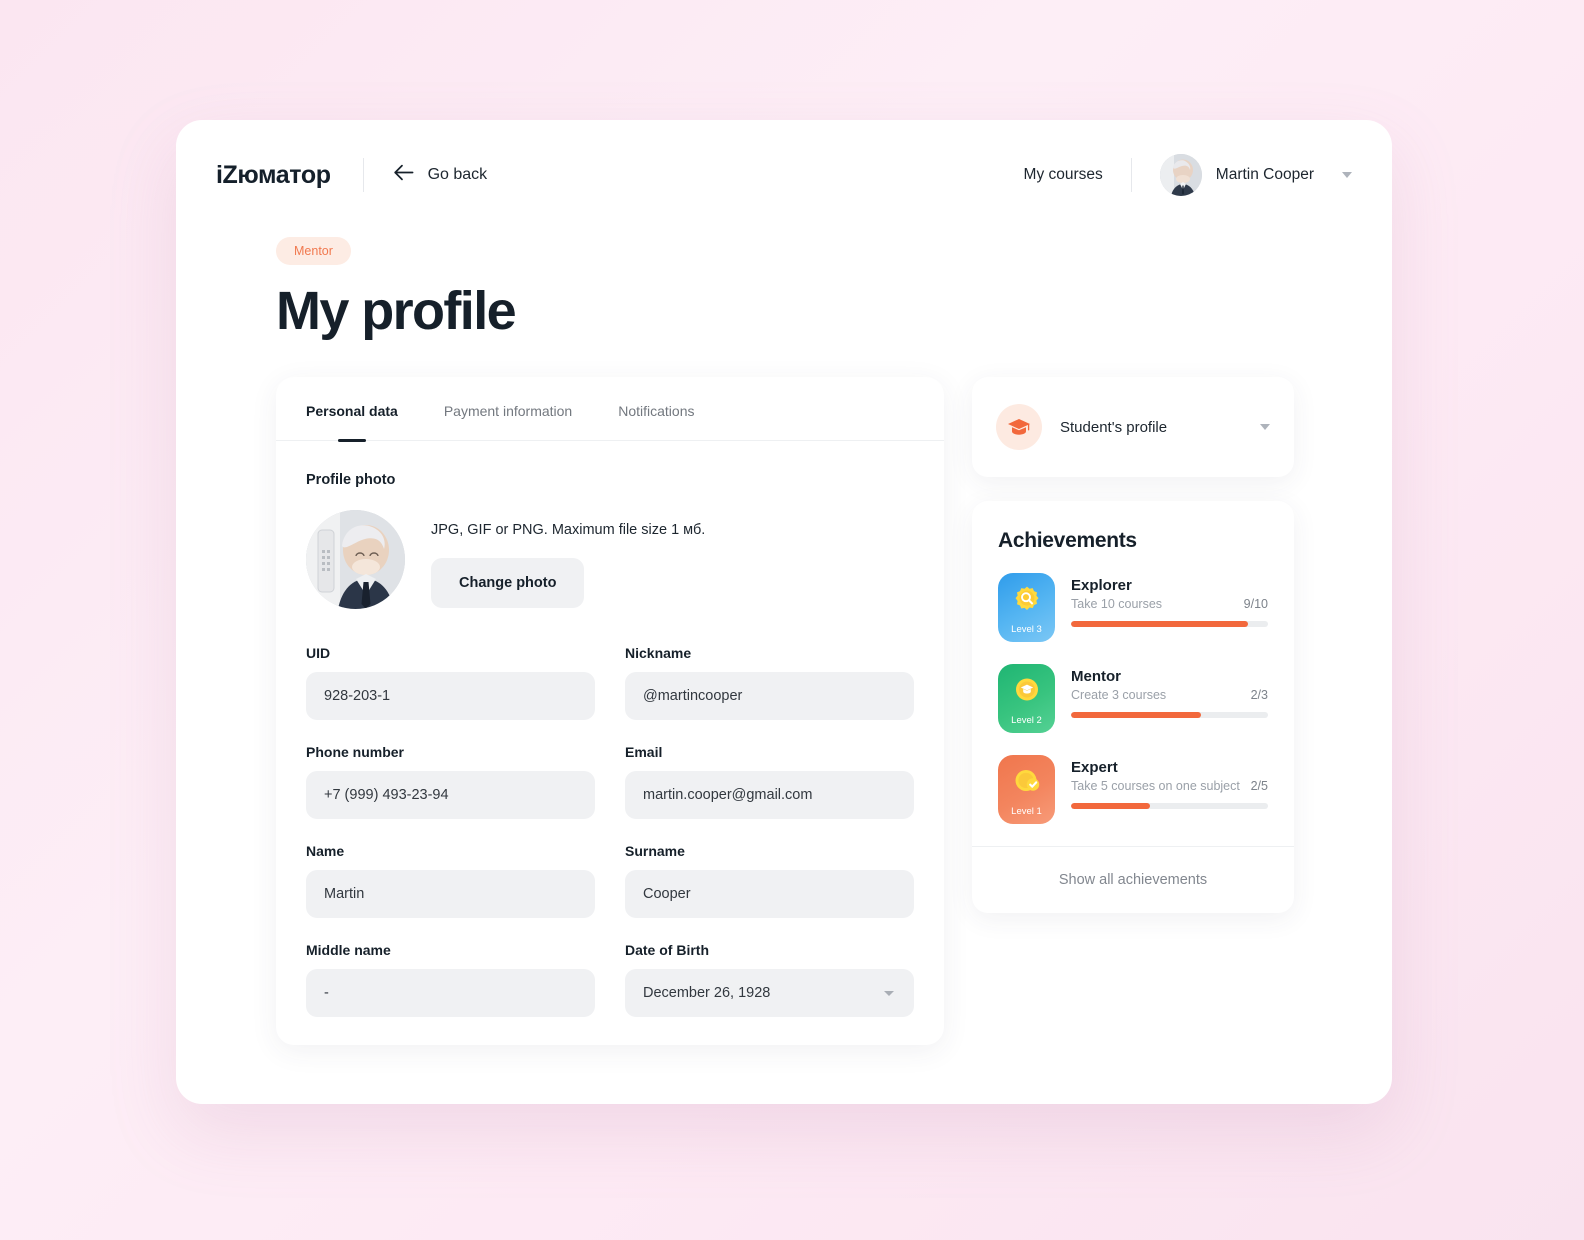 The image size is (1584, 1240). Describe the element at coordinates (1094, 767) in the screenshot. I see `achievement-name: Expert` at that location.